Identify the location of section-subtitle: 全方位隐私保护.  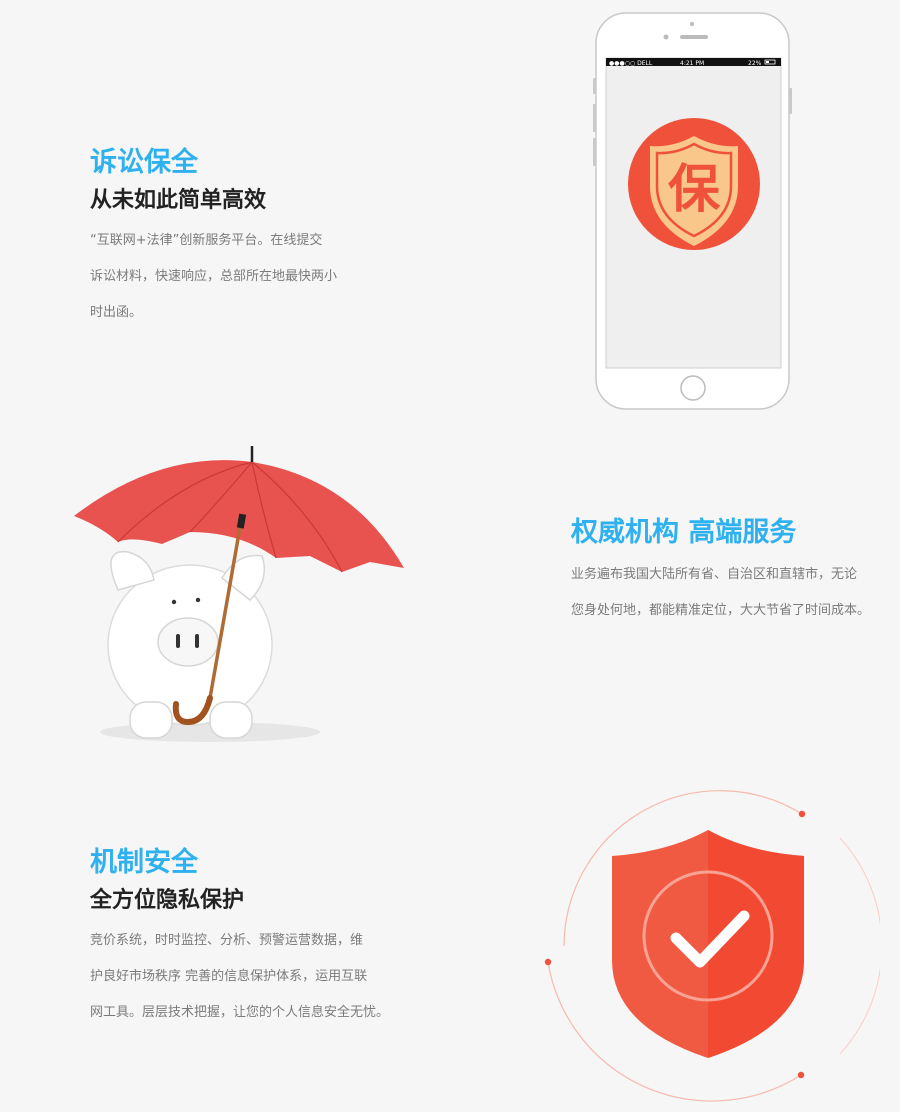
(167, 900).